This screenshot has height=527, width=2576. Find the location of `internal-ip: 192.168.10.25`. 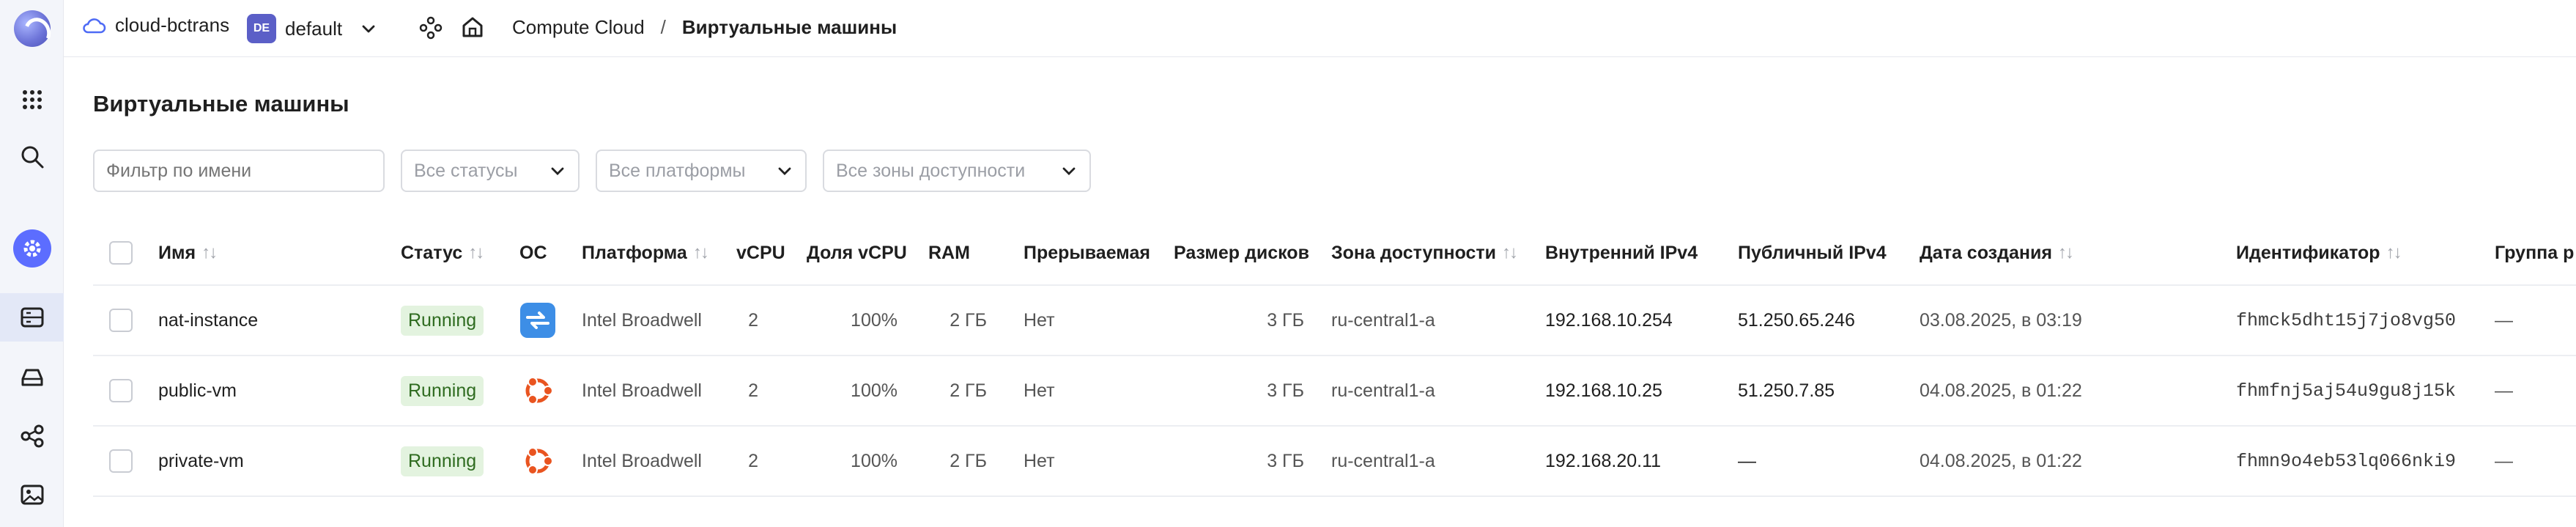

internal-ip: 192.168.10.25 is located at coordinates (1603, 390).